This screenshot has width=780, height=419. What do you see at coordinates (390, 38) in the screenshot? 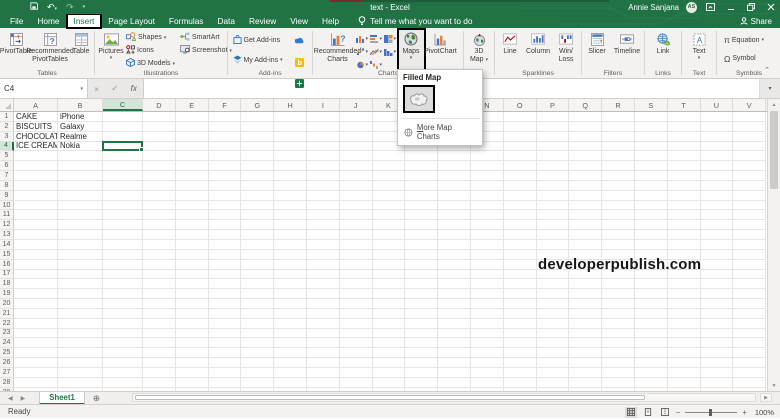
I see `hierarchy-chart-button: ▾` at bounding box center [390, 38].